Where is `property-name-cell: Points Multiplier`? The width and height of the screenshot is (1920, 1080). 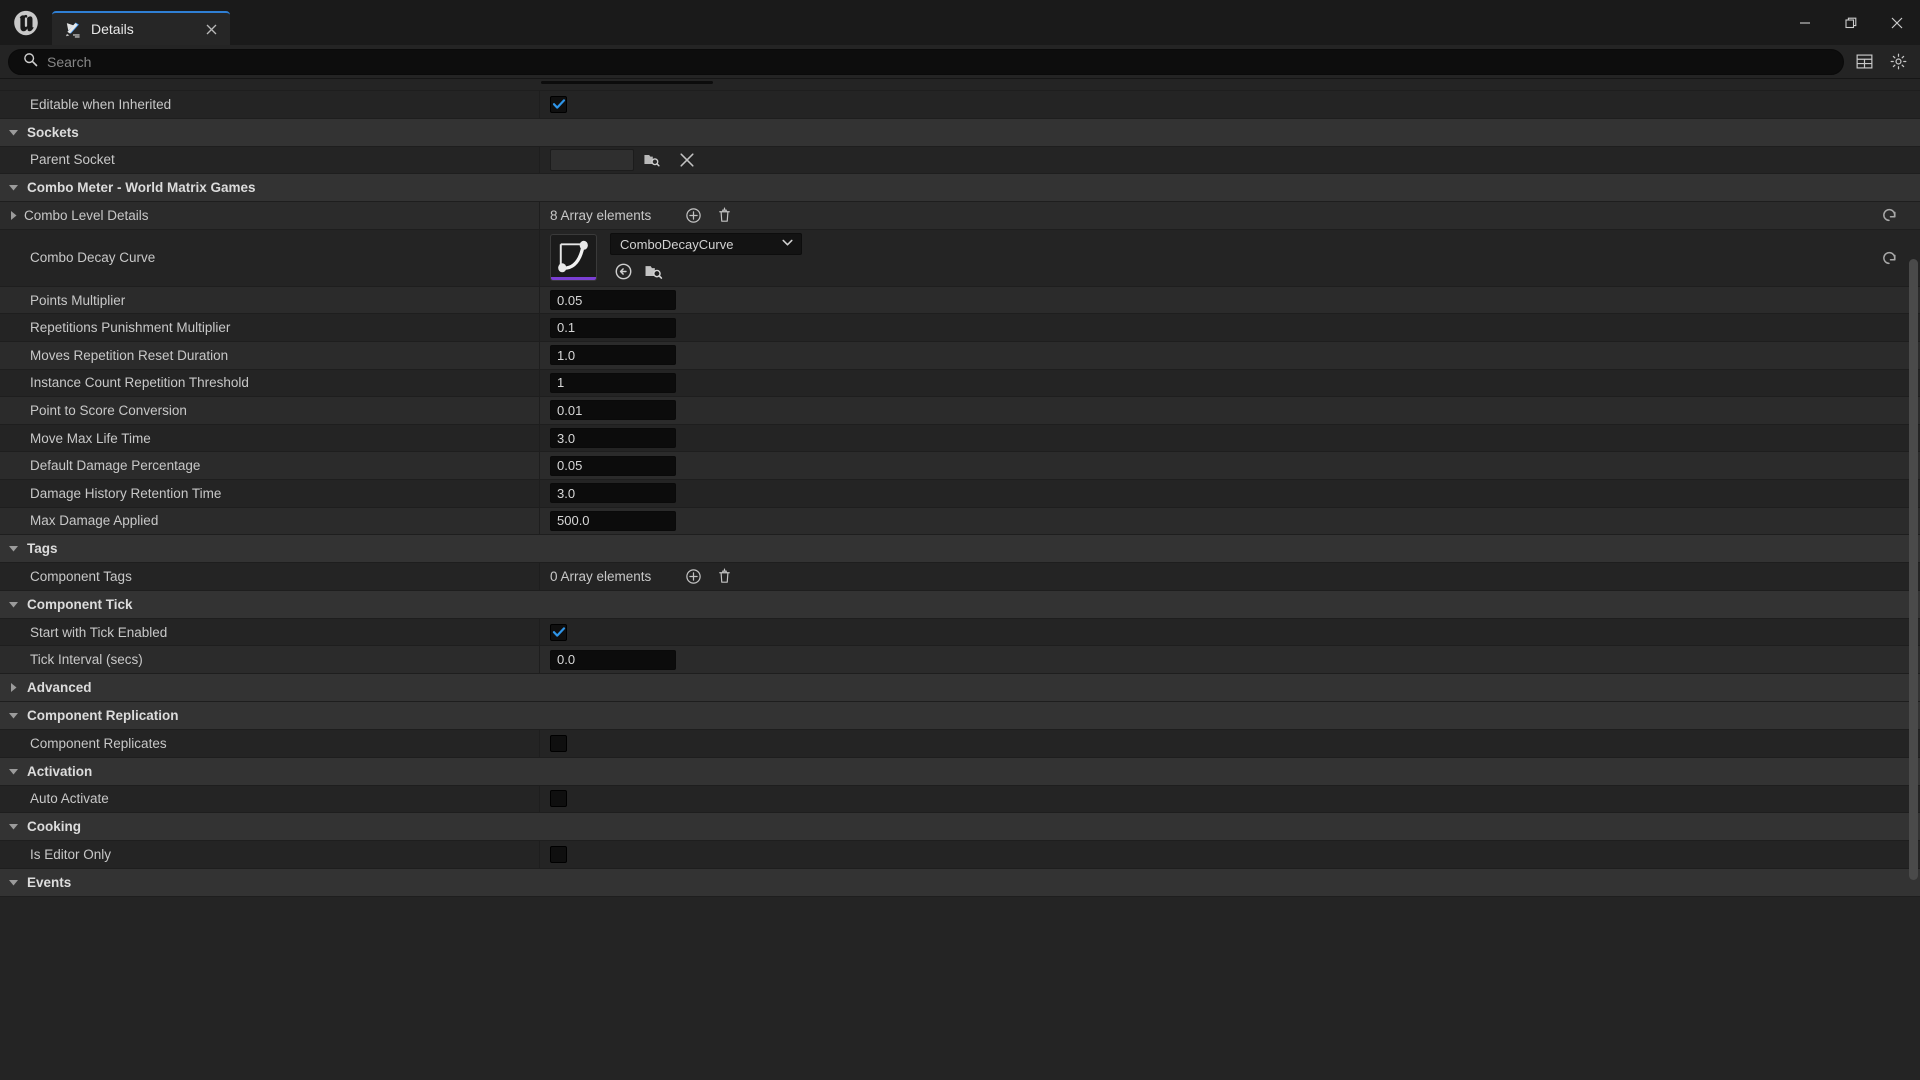 property-name-cell: Points Multiplier is located at coordinates (270, 300).